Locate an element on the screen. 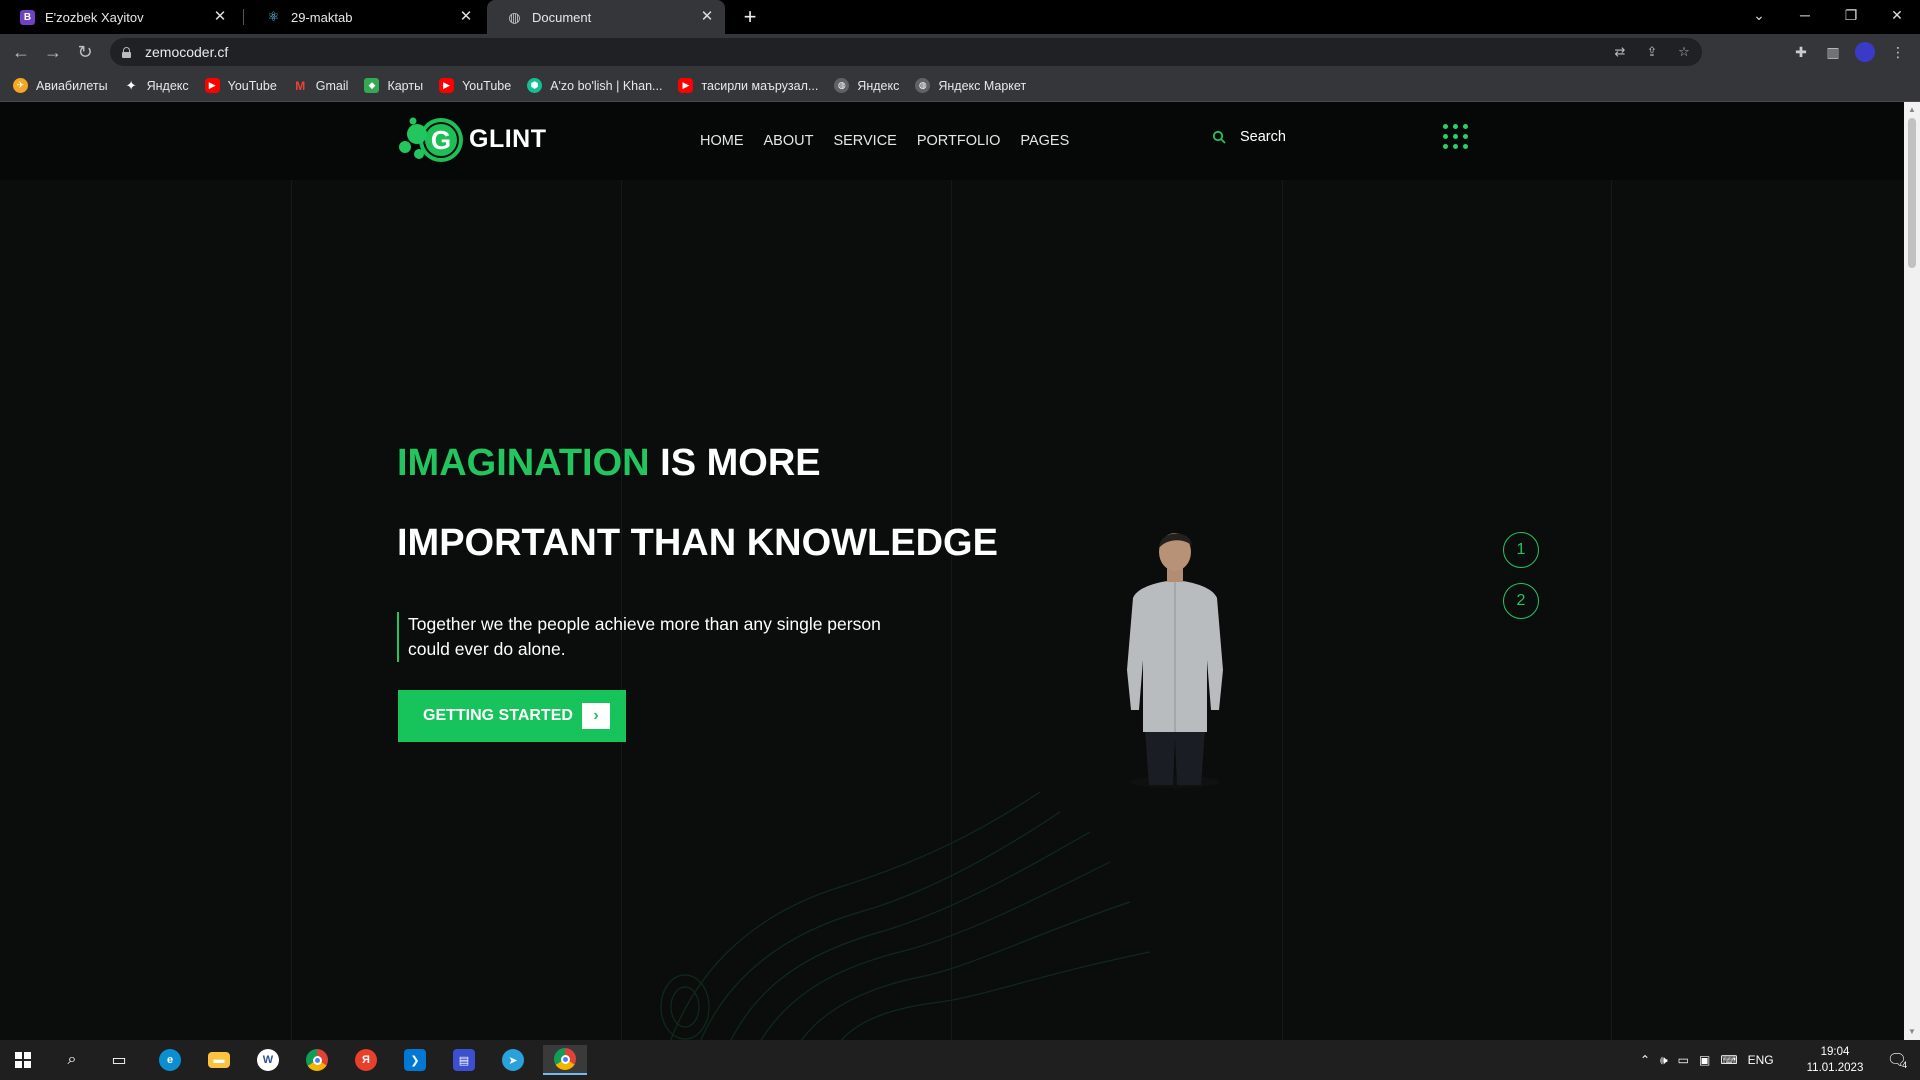 Image resolution: width=1920 pixels, height=1080 pixels. chrome-active-icon is located at coordinates (565, 1060).